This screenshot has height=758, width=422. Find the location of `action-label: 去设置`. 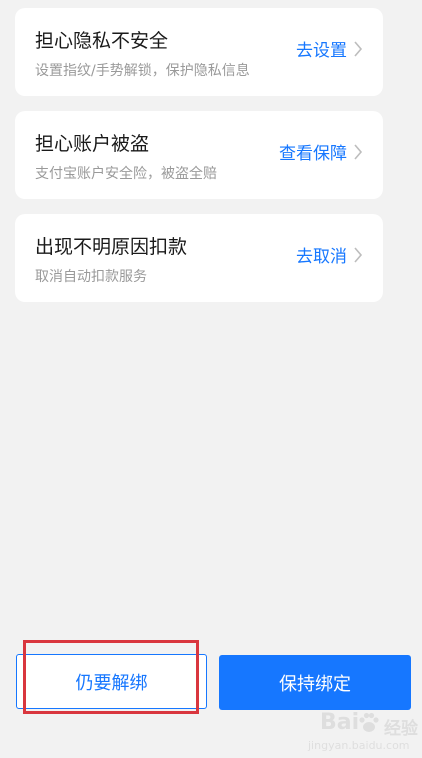

action-label: 去设置 is located at coordinates (321, 51).